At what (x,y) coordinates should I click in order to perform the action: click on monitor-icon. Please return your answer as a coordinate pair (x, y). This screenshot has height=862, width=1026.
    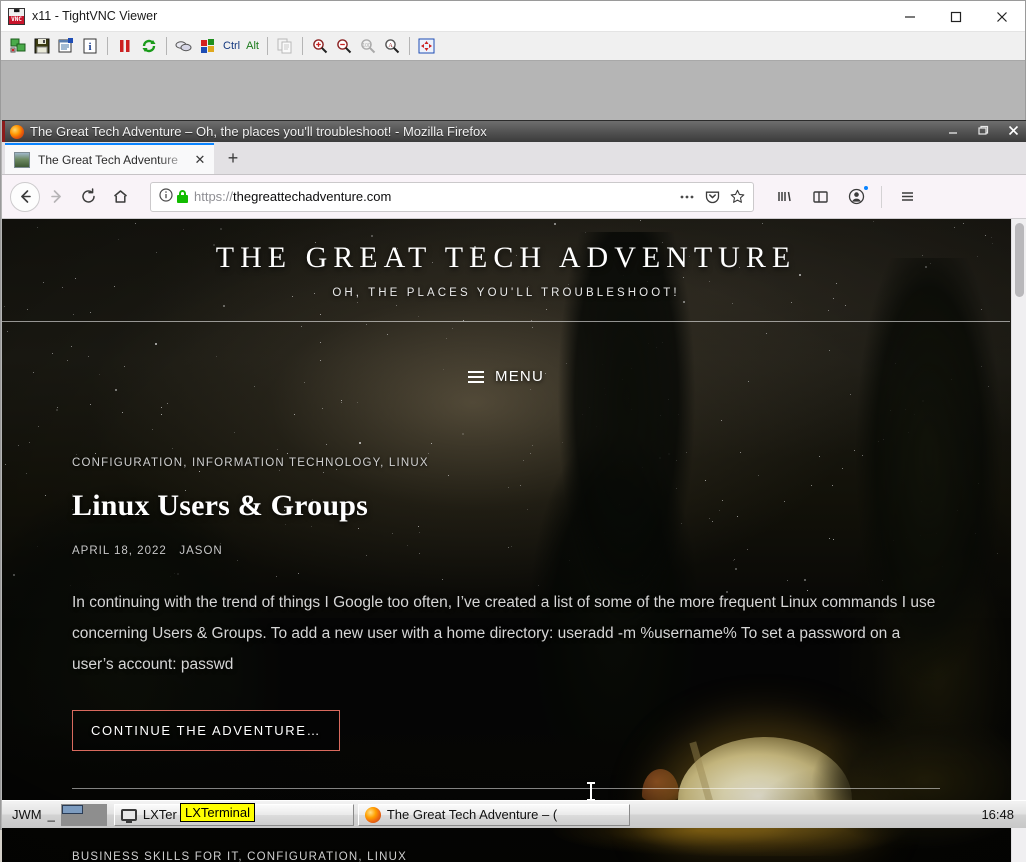
    Looking at the image, I should click on (128, 816).